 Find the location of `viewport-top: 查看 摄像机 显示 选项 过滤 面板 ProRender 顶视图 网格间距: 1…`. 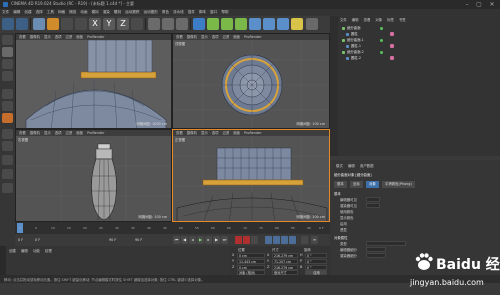

viewport-top: 查看 摄像机 显示 选项 过滤 面板 ProRender 顶视图 网格间距: 1… is located at coordinates (251, 81).